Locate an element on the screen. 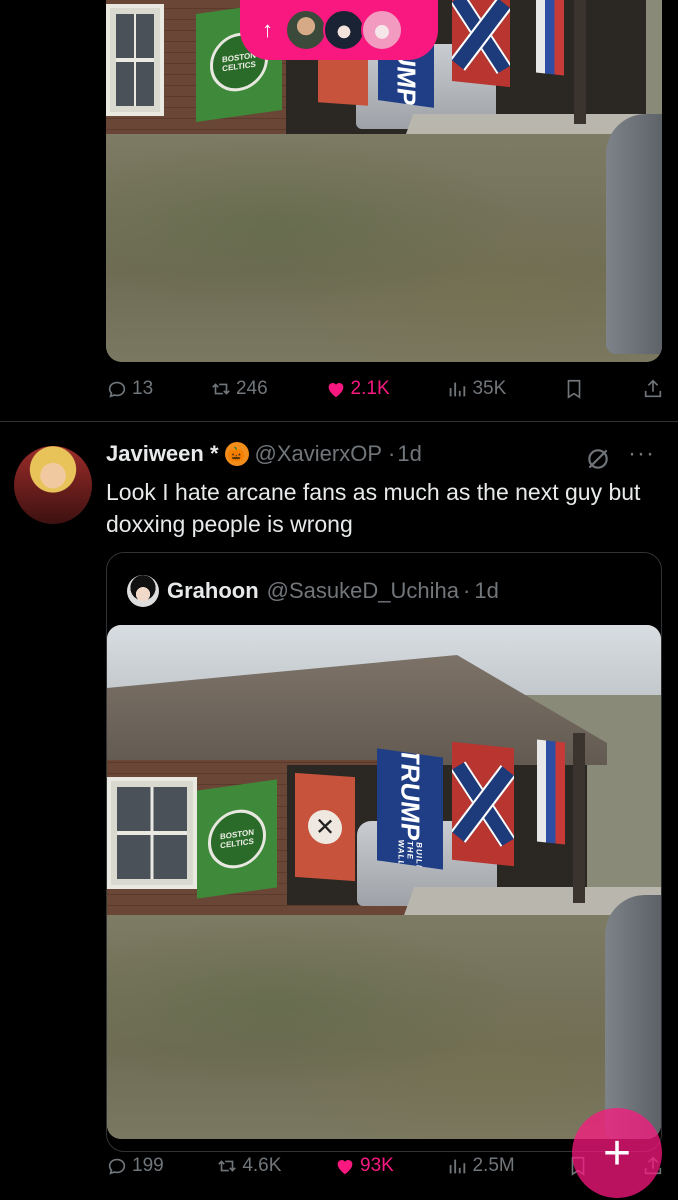  top-post-actions: 13 246 2.1K 35K is located at coordinates (385, 389).